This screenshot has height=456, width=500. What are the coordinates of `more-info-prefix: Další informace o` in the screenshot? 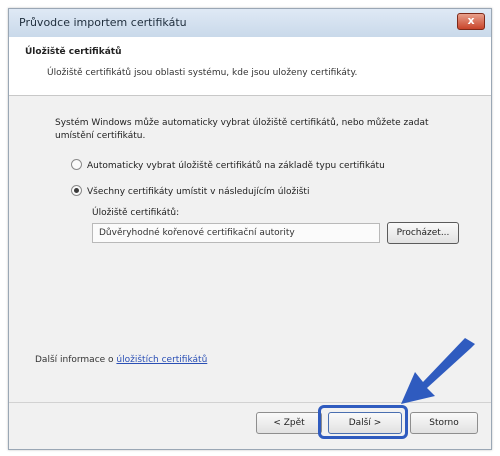 It's located at (76, 360).